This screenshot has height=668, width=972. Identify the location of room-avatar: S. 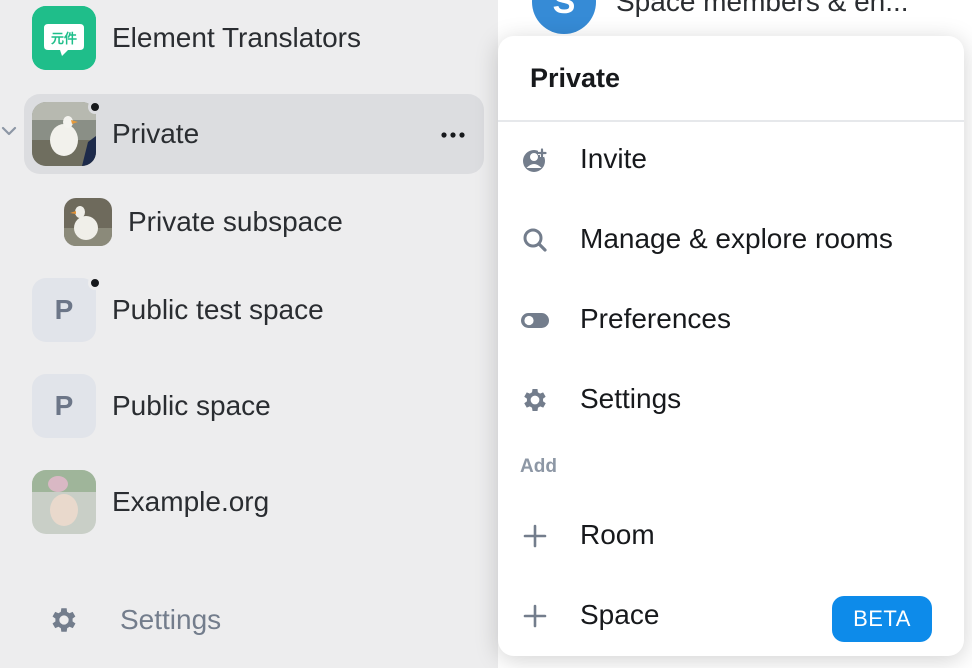
(564, 17).